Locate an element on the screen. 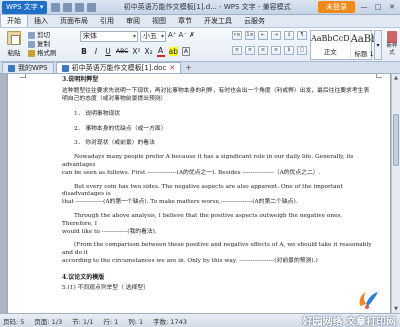 This screenshot has width=400, height=327. increase-indent-icon: ⇥ is located at coordinates (276, 35).